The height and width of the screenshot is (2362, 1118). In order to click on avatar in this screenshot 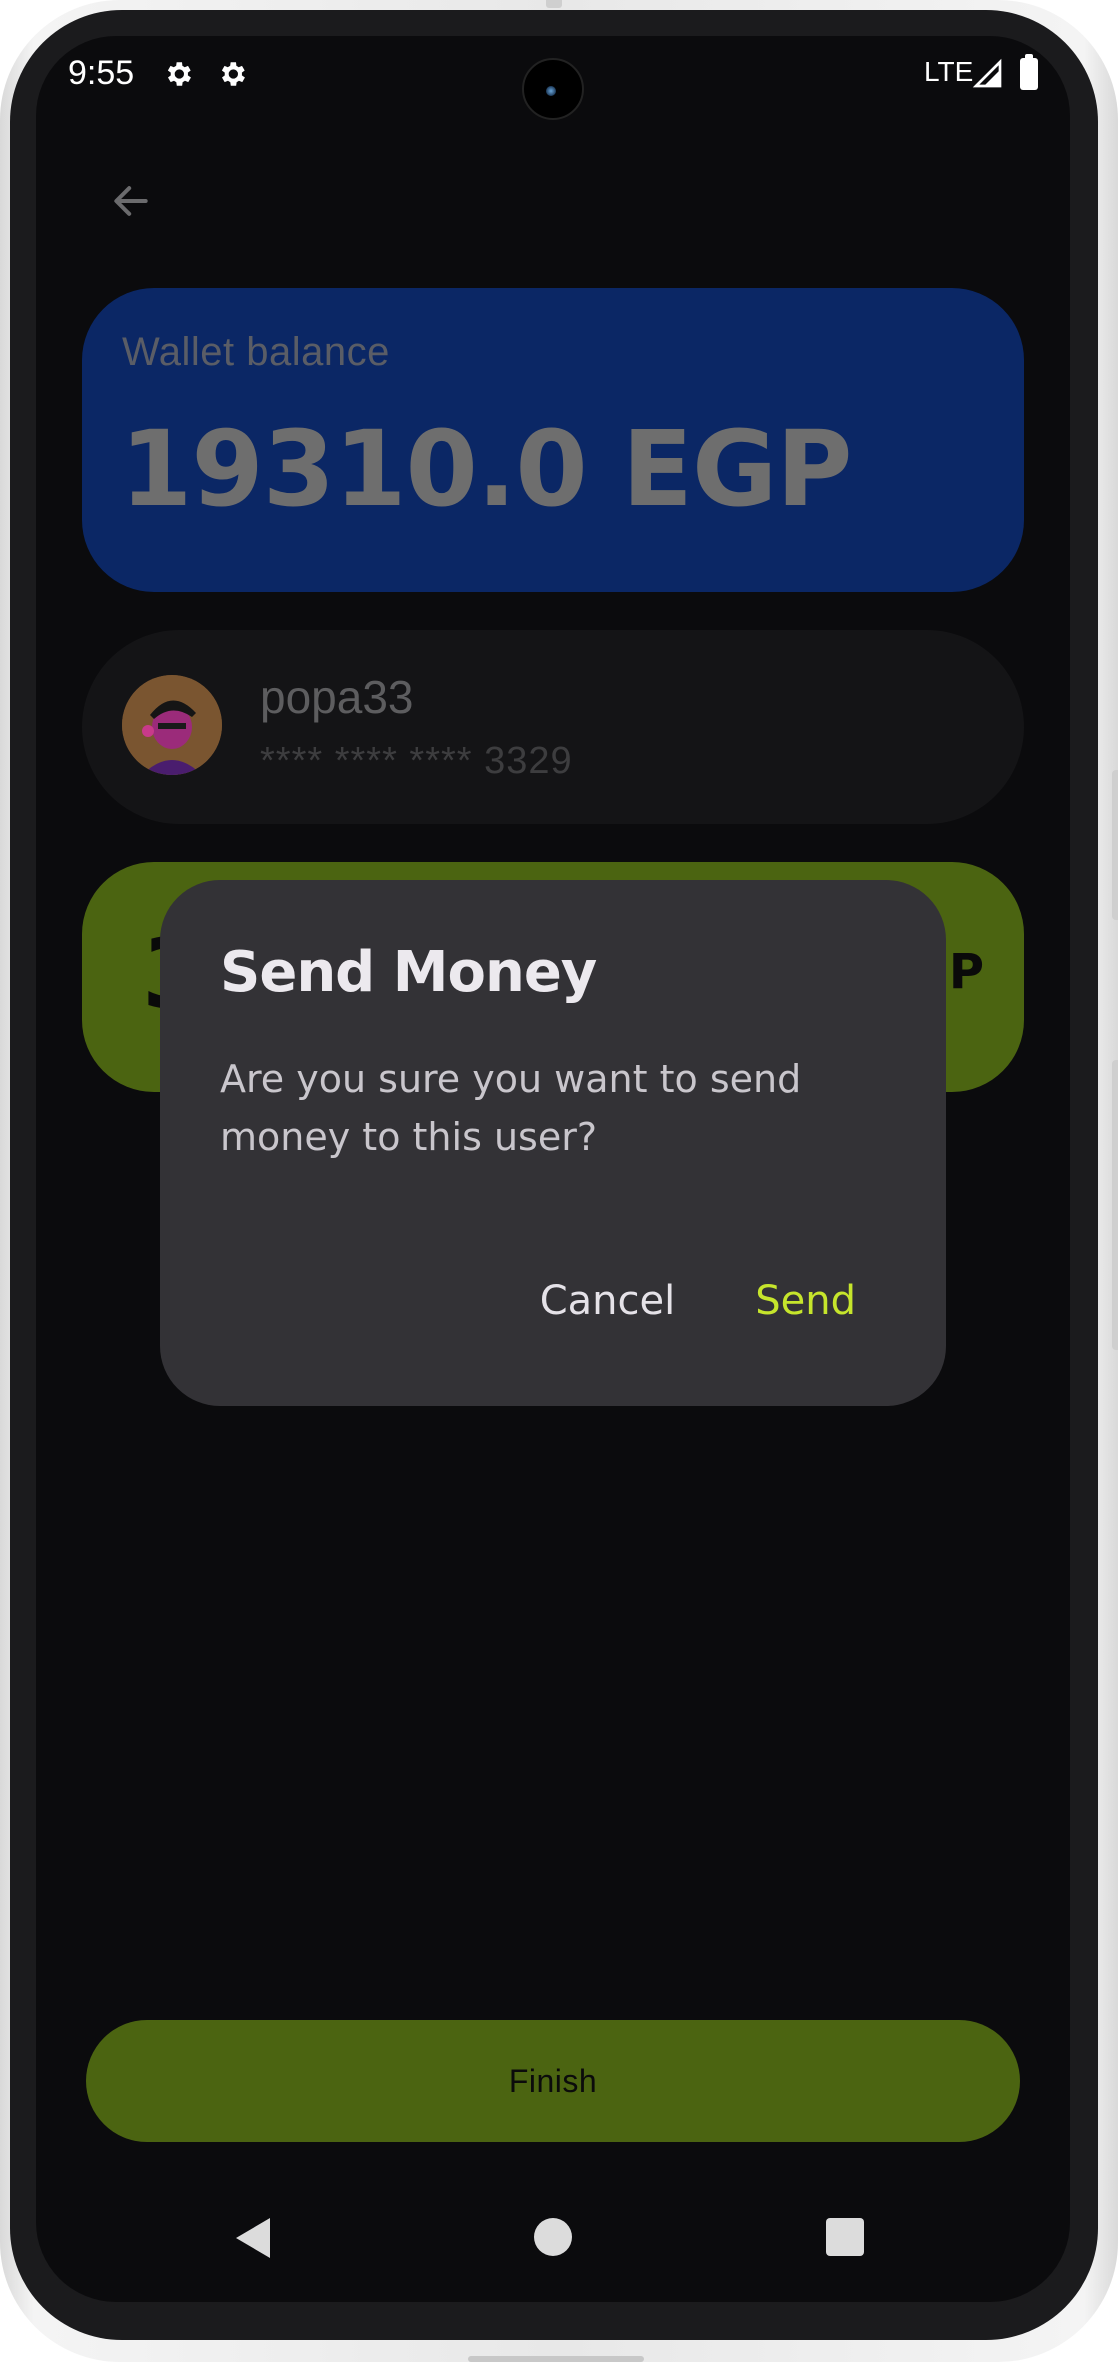, I will do `click(172, 725)`.